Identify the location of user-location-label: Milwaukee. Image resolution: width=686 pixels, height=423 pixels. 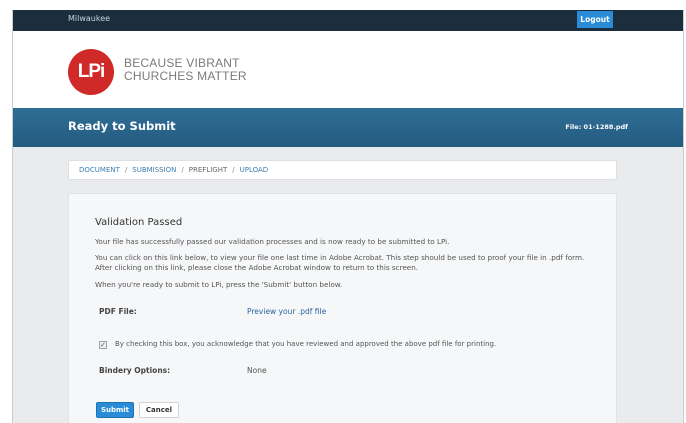
(89, 18).